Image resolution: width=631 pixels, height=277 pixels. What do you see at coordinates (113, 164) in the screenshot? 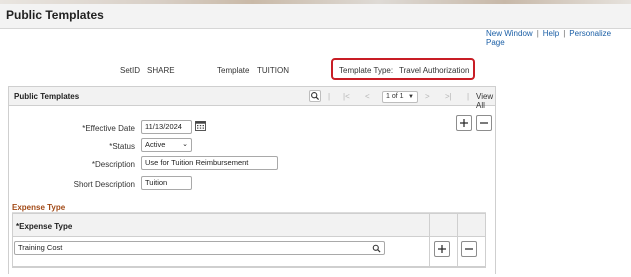
I see `description-label: *Description` at bounding box center [113, 164].